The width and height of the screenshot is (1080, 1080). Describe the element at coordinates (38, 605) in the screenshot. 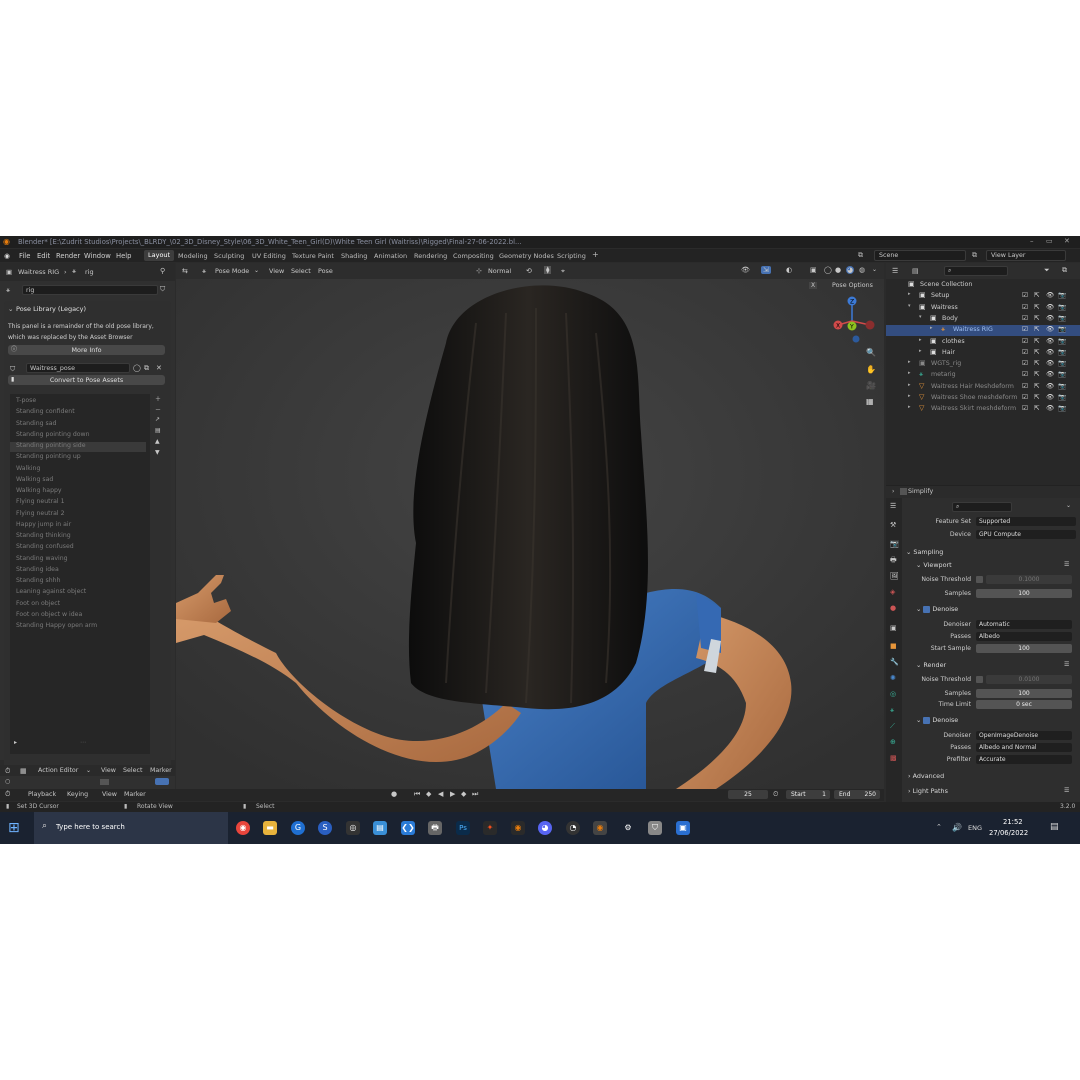

I see `pose-list-item: Foot on object` at that location.